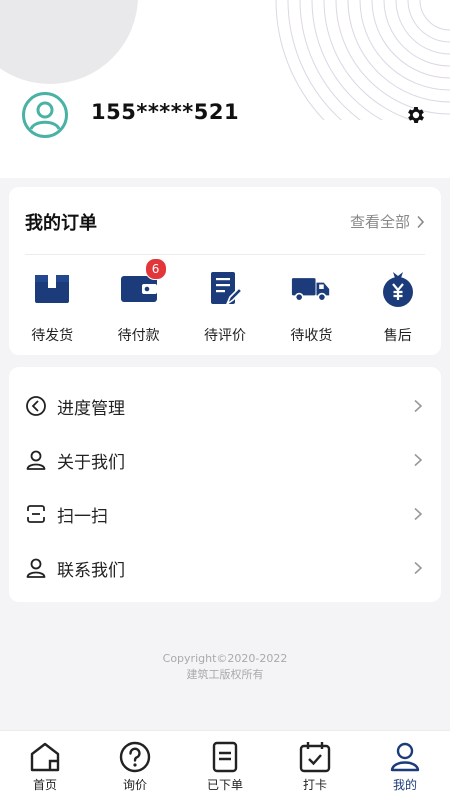 The height and width of the screenshot is (801, 450). What do you see at coordinates (44, 785) in the screenshot?
I see `tab-label: 首页` at bounding box center [44, 785].